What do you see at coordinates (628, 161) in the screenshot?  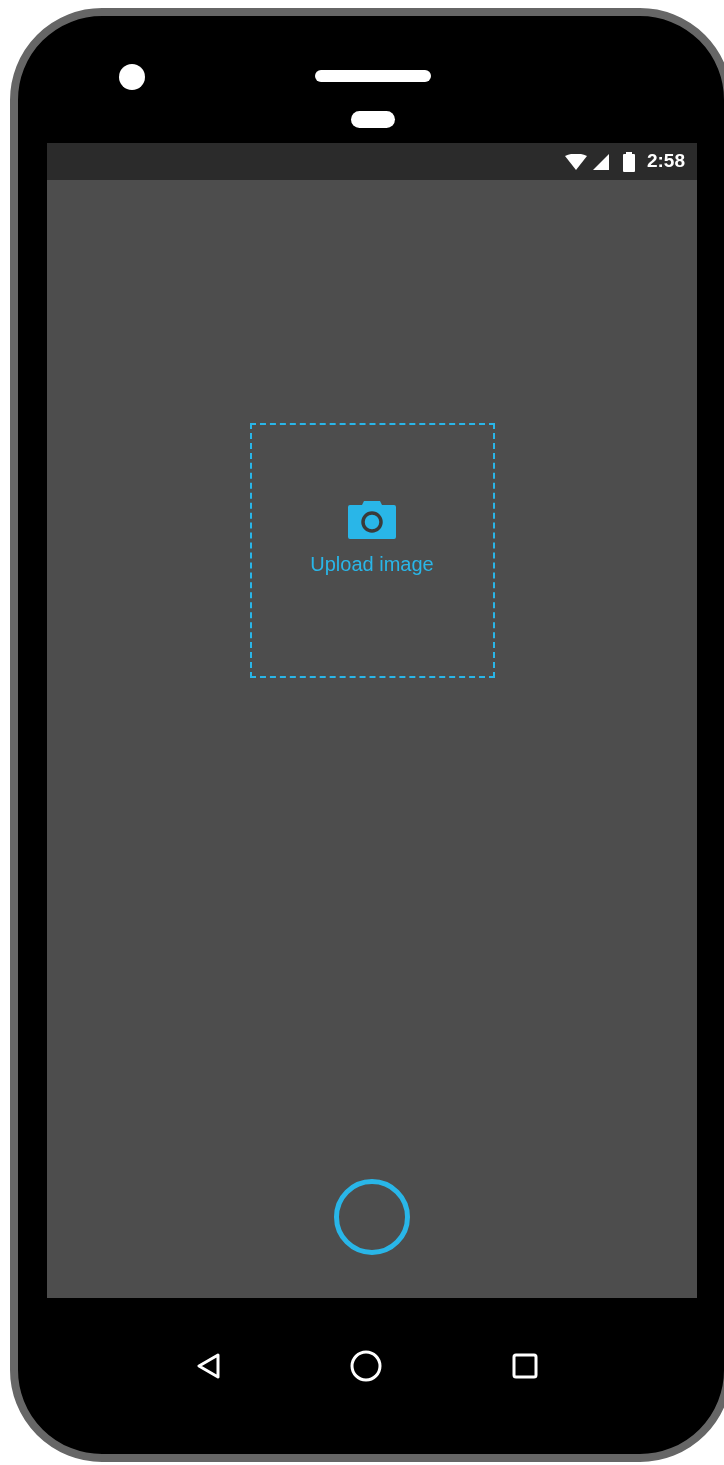 I see `battery-icon` at bounding box center [628, 161].